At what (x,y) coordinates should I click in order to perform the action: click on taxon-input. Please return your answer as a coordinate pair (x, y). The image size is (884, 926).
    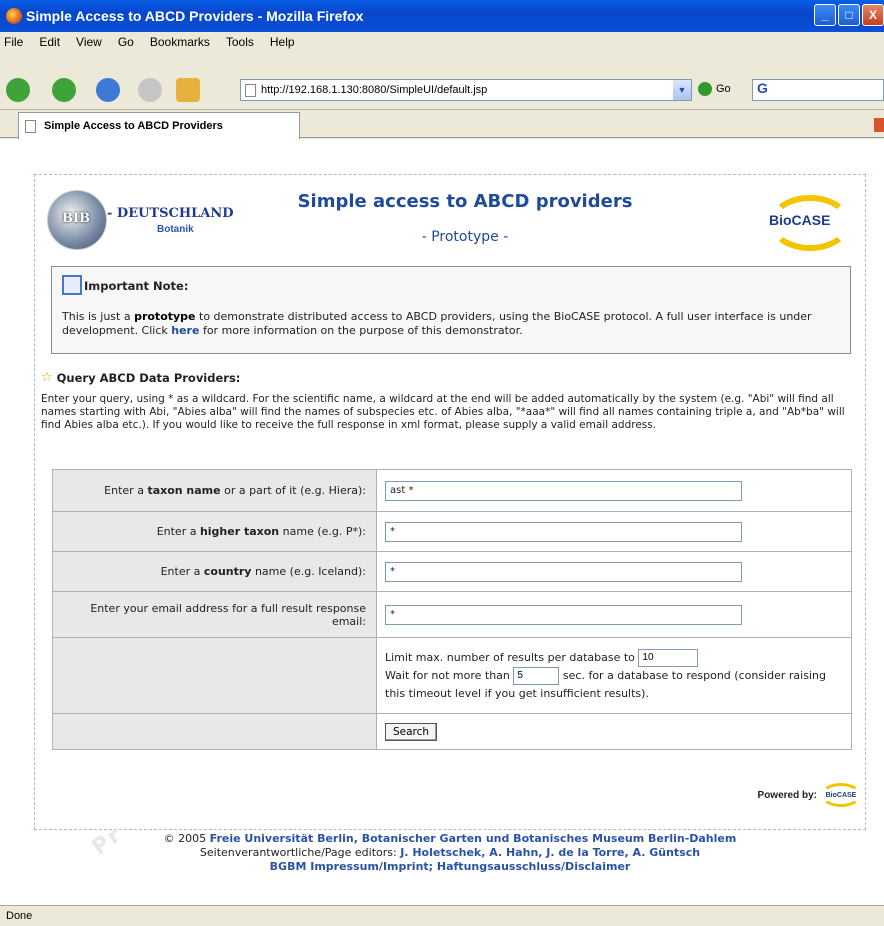
    Looking at the image, I should click on (563, 490).